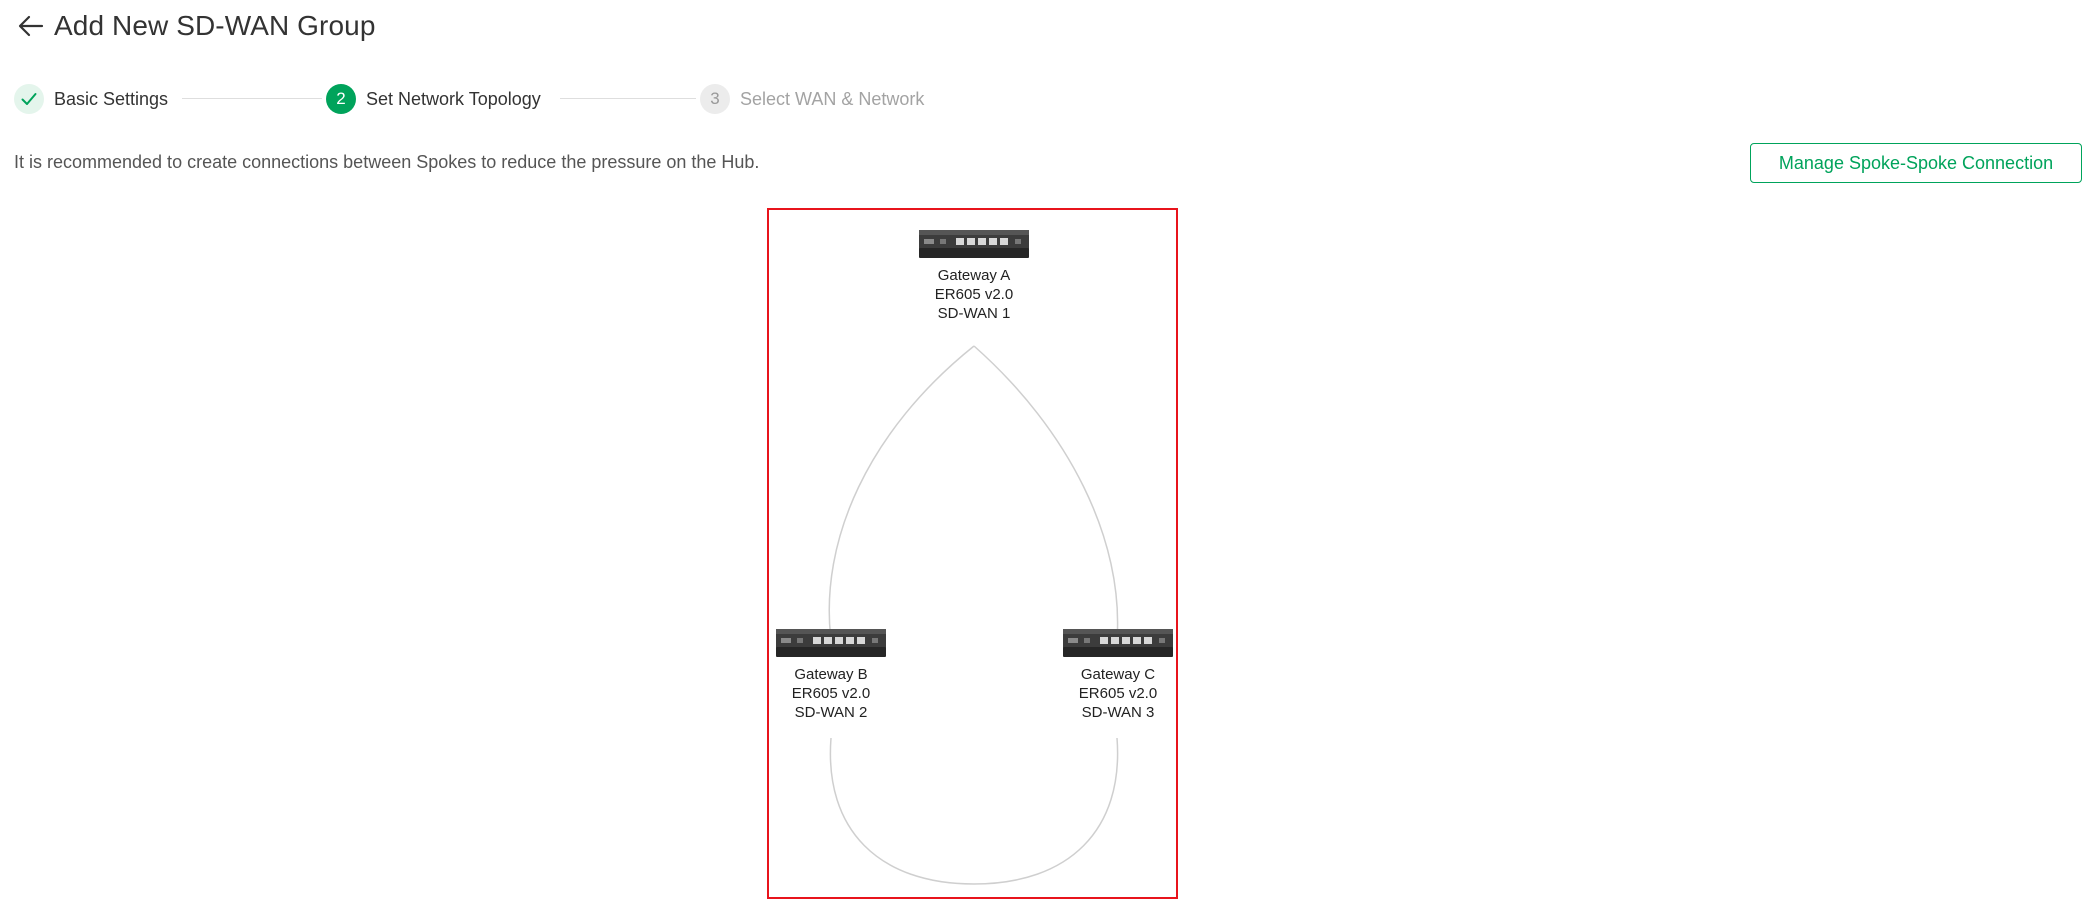 Image resolution: width=2095 pixels, height=913 pixels. I want to click on gateway-node: Gateway B ER605 v2.0 SD-WAN 2, so click(831, 673).